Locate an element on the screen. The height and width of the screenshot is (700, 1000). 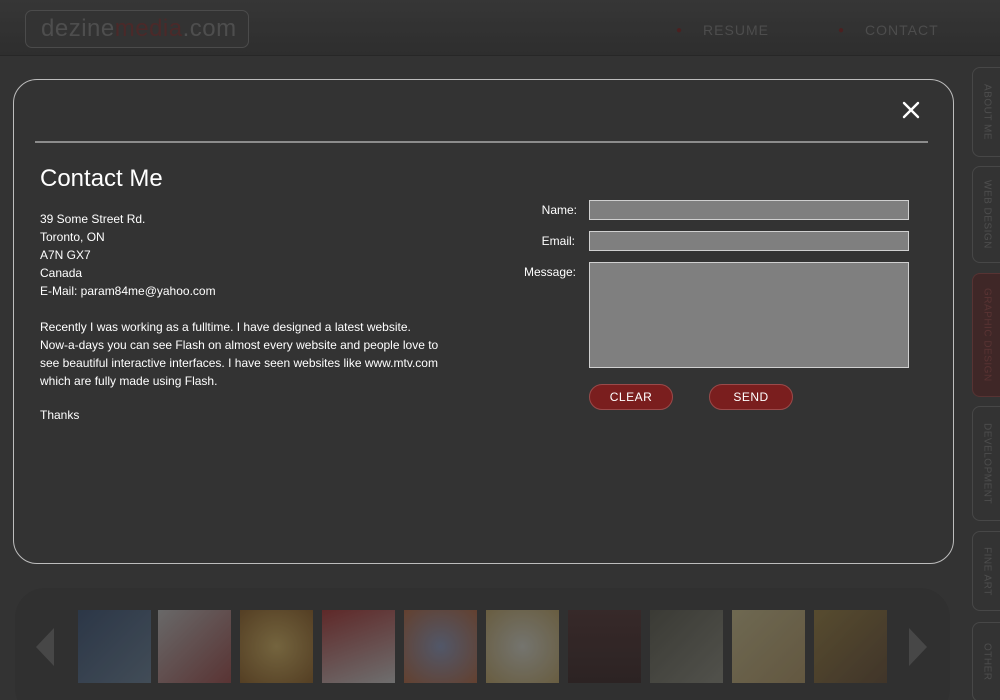
modal-title: Contact Me is located at coordinates (101, 178).